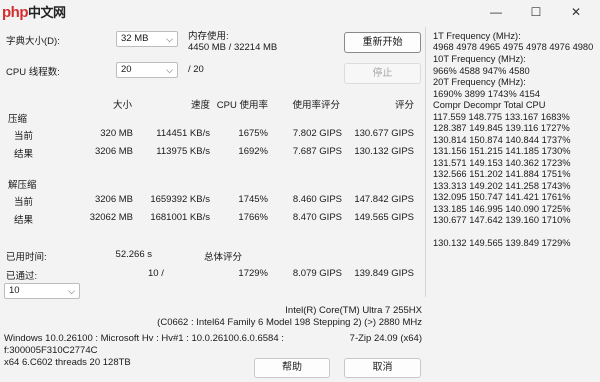 The height and width of the screenshot is (382, 600). I want to click on decompress-title: 解压缩, so click(22, 185).